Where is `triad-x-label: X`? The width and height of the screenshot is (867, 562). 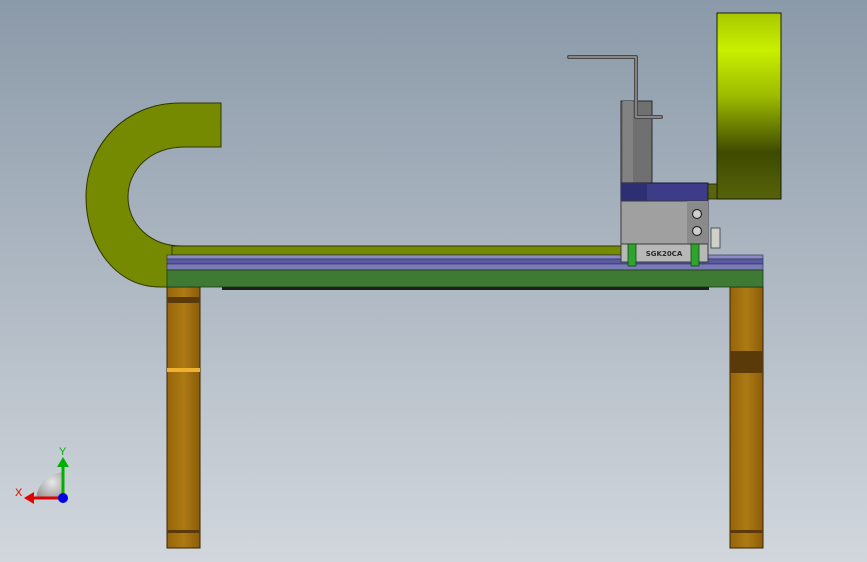
triad-x-label: X is located at coordinates (19, 493).